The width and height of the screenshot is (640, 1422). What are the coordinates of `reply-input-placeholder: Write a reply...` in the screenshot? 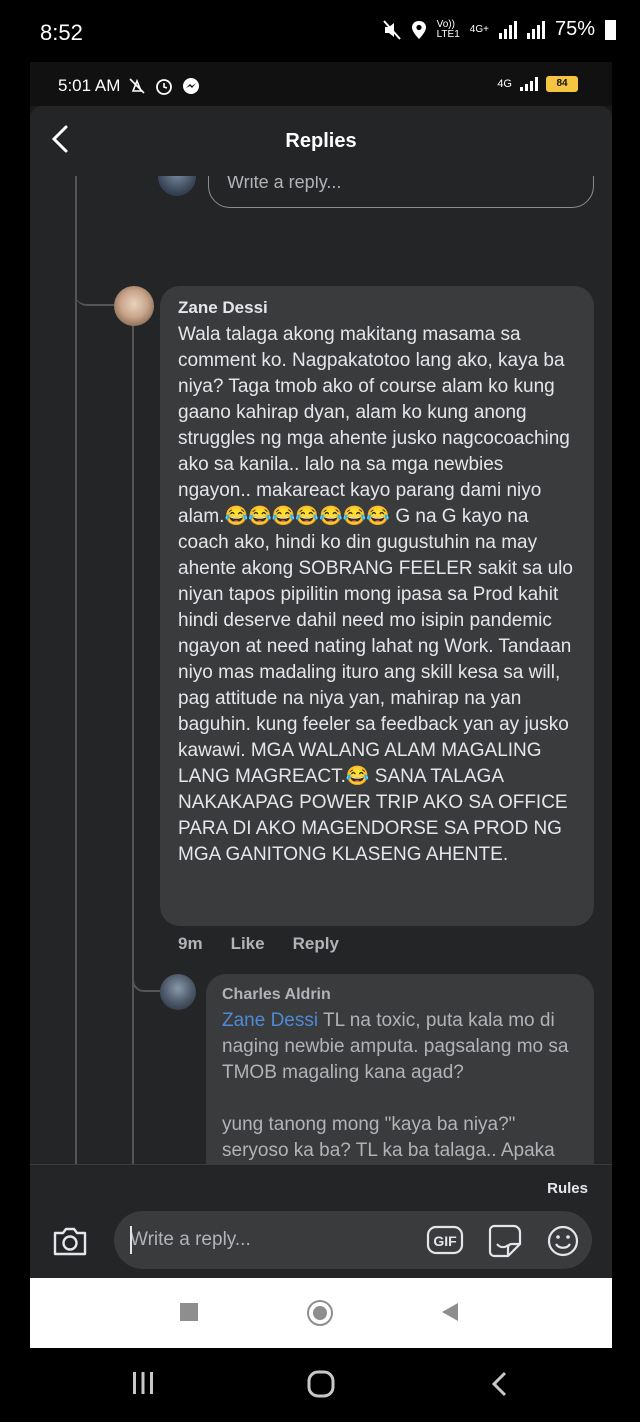 It's located at (284, 184).